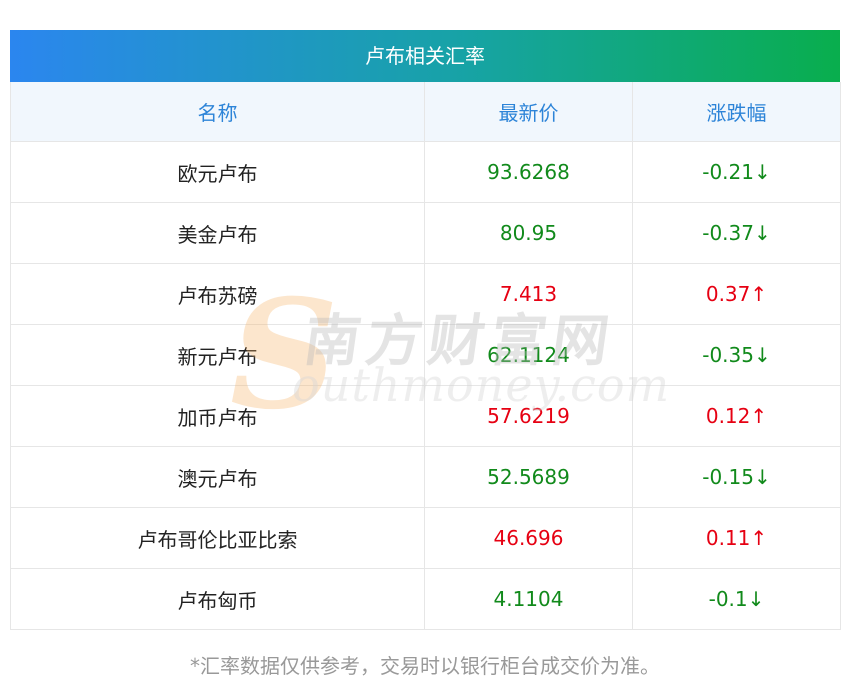 Image resolution: width=850 pixels, height=697 pixels. I want to click on table-row: 卢布匈币 4.1104 -0.1↓, so click(425, 599).